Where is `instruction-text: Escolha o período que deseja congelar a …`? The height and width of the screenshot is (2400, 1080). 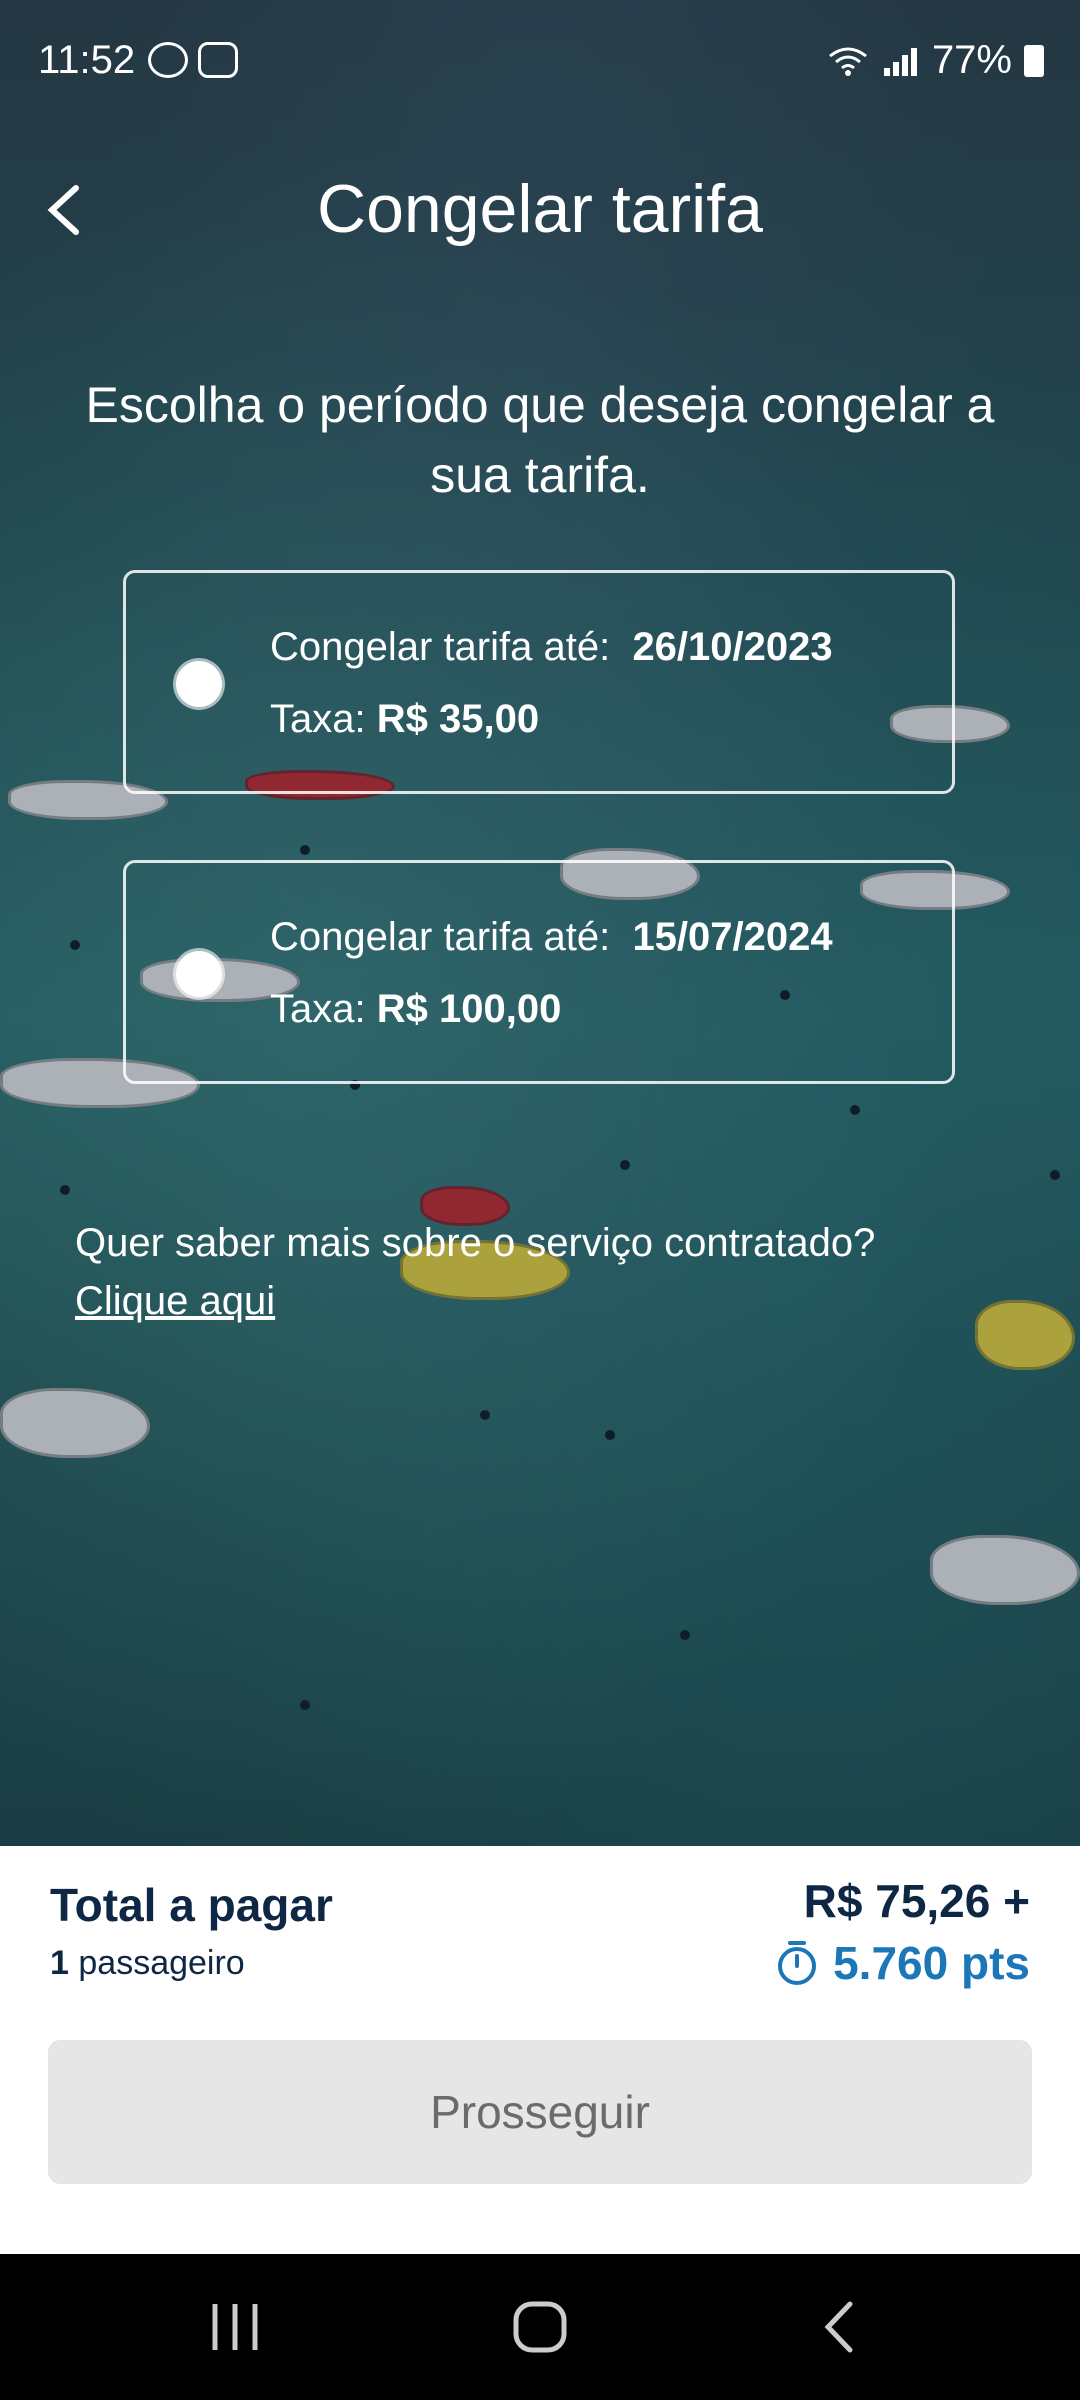
instruction-text: Escolha o período que deseja congelar a … is located at coordinates (540, 440).